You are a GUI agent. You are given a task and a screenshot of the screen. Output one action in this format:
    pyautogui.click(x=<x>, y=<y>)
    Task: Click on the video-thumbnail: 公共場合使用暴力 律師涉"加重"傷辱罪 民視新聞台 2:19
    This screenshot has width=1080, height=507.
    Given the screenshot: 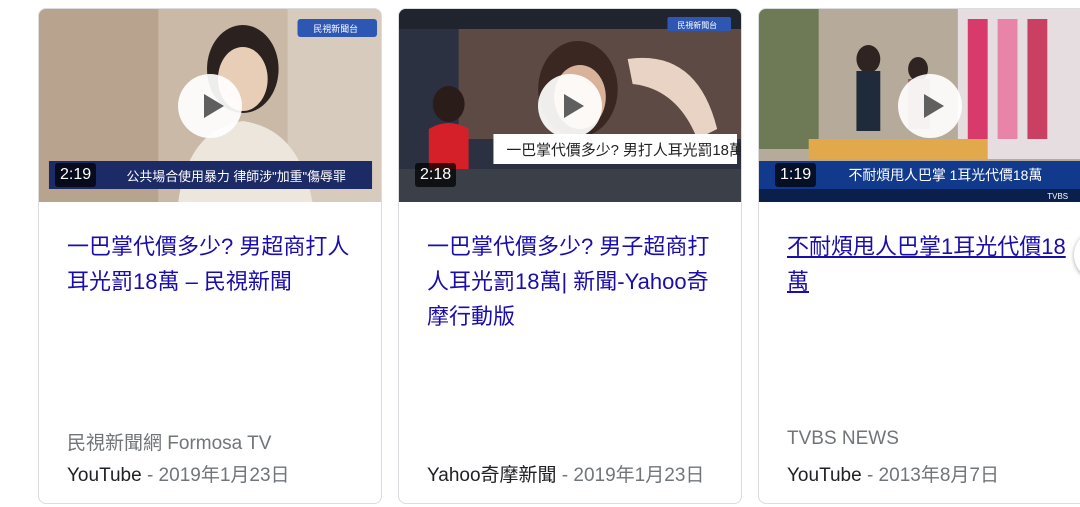 What is the action you would take?
    pyautogui.click(x=210, y=105)
    